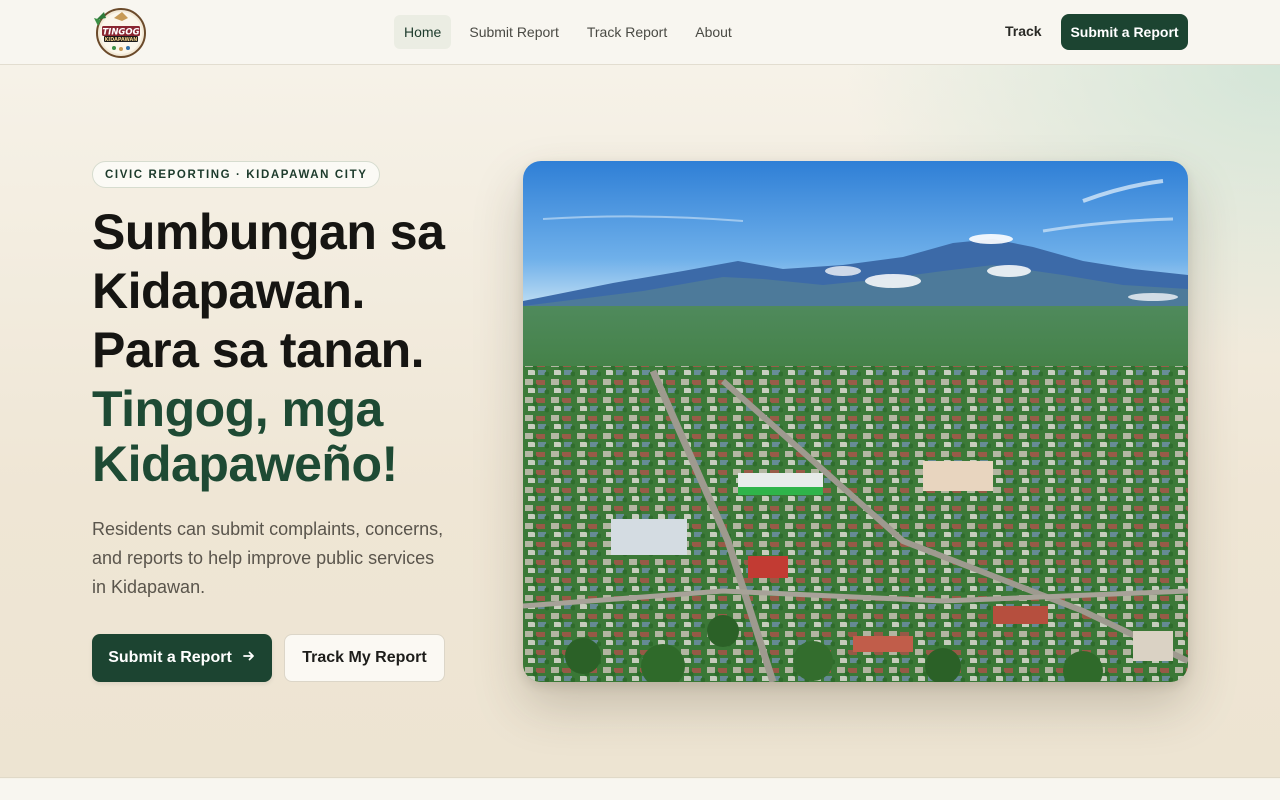  I want to click on logo-text-top: TINGOG, so click(120, 33).